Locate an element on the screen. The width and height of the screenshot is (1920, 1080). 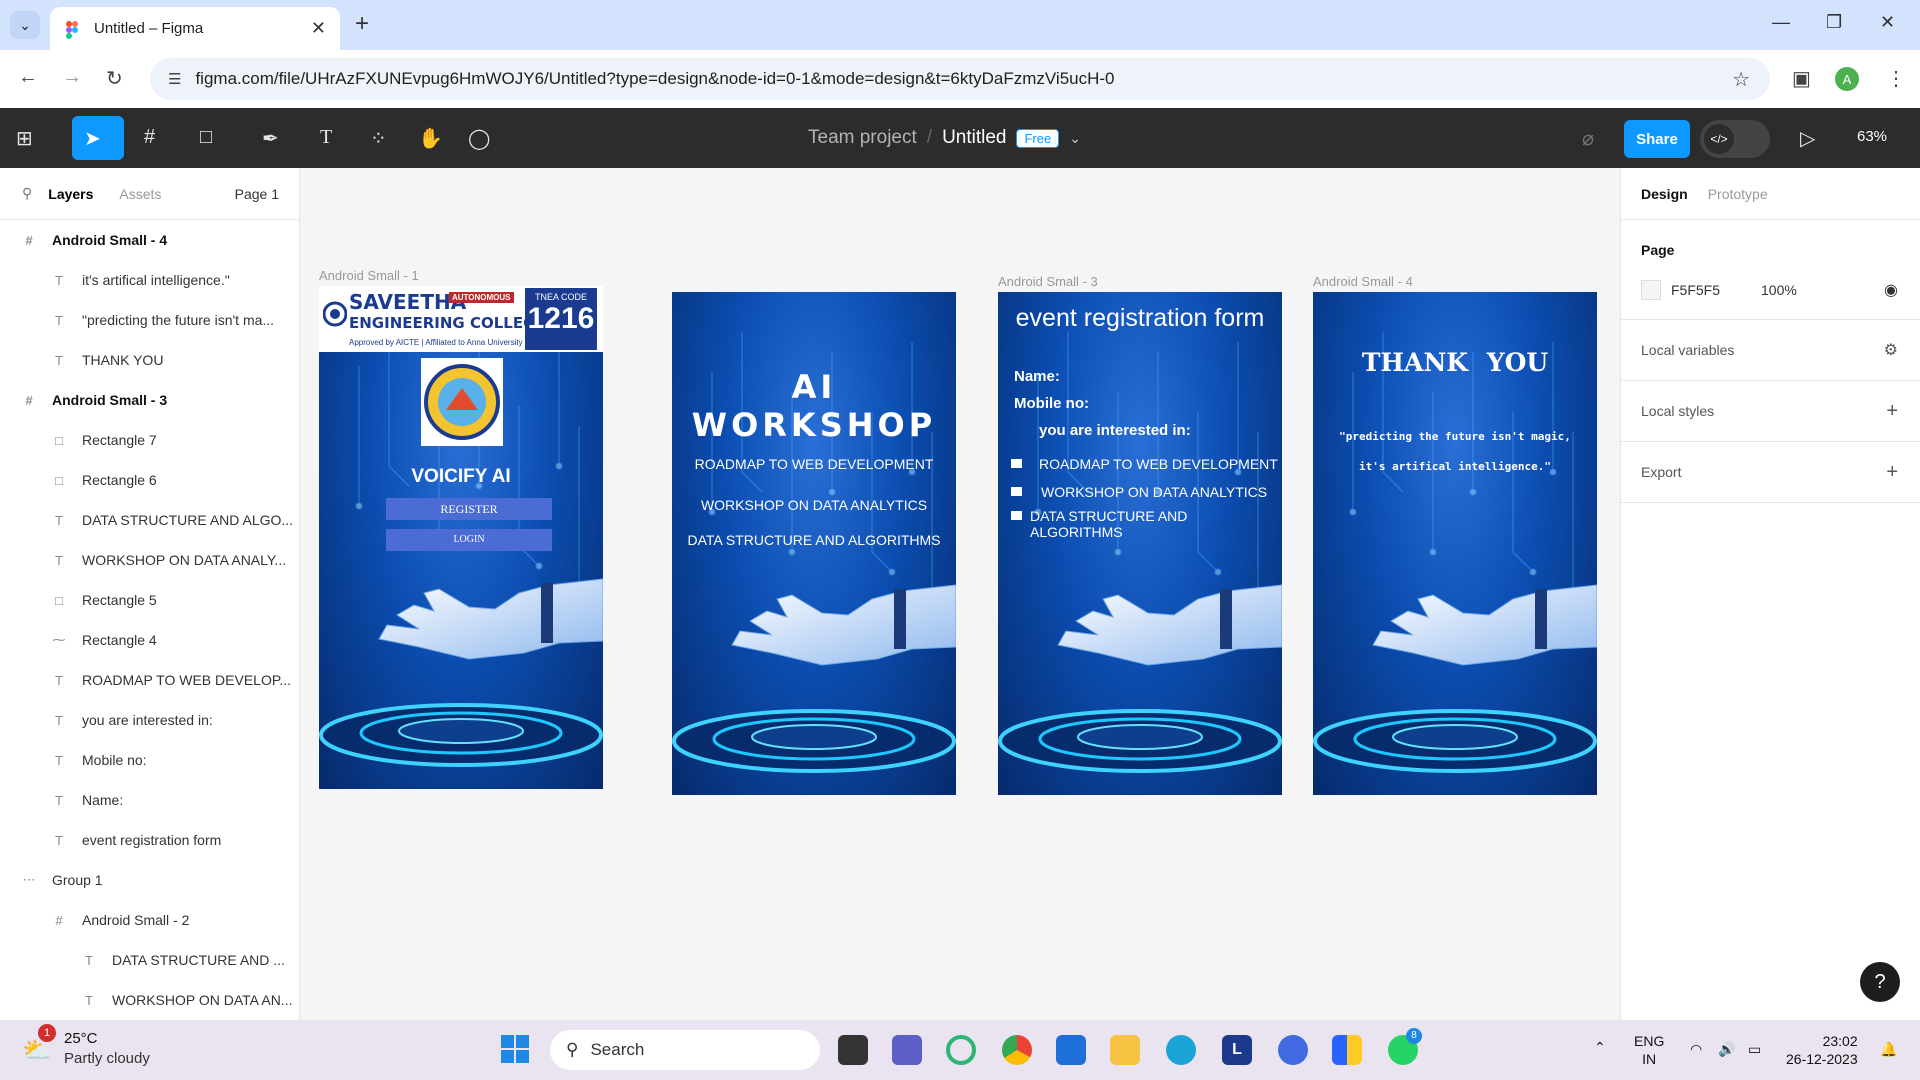
wifi-icon: ◠ is located at coordinates (1696, 1049).